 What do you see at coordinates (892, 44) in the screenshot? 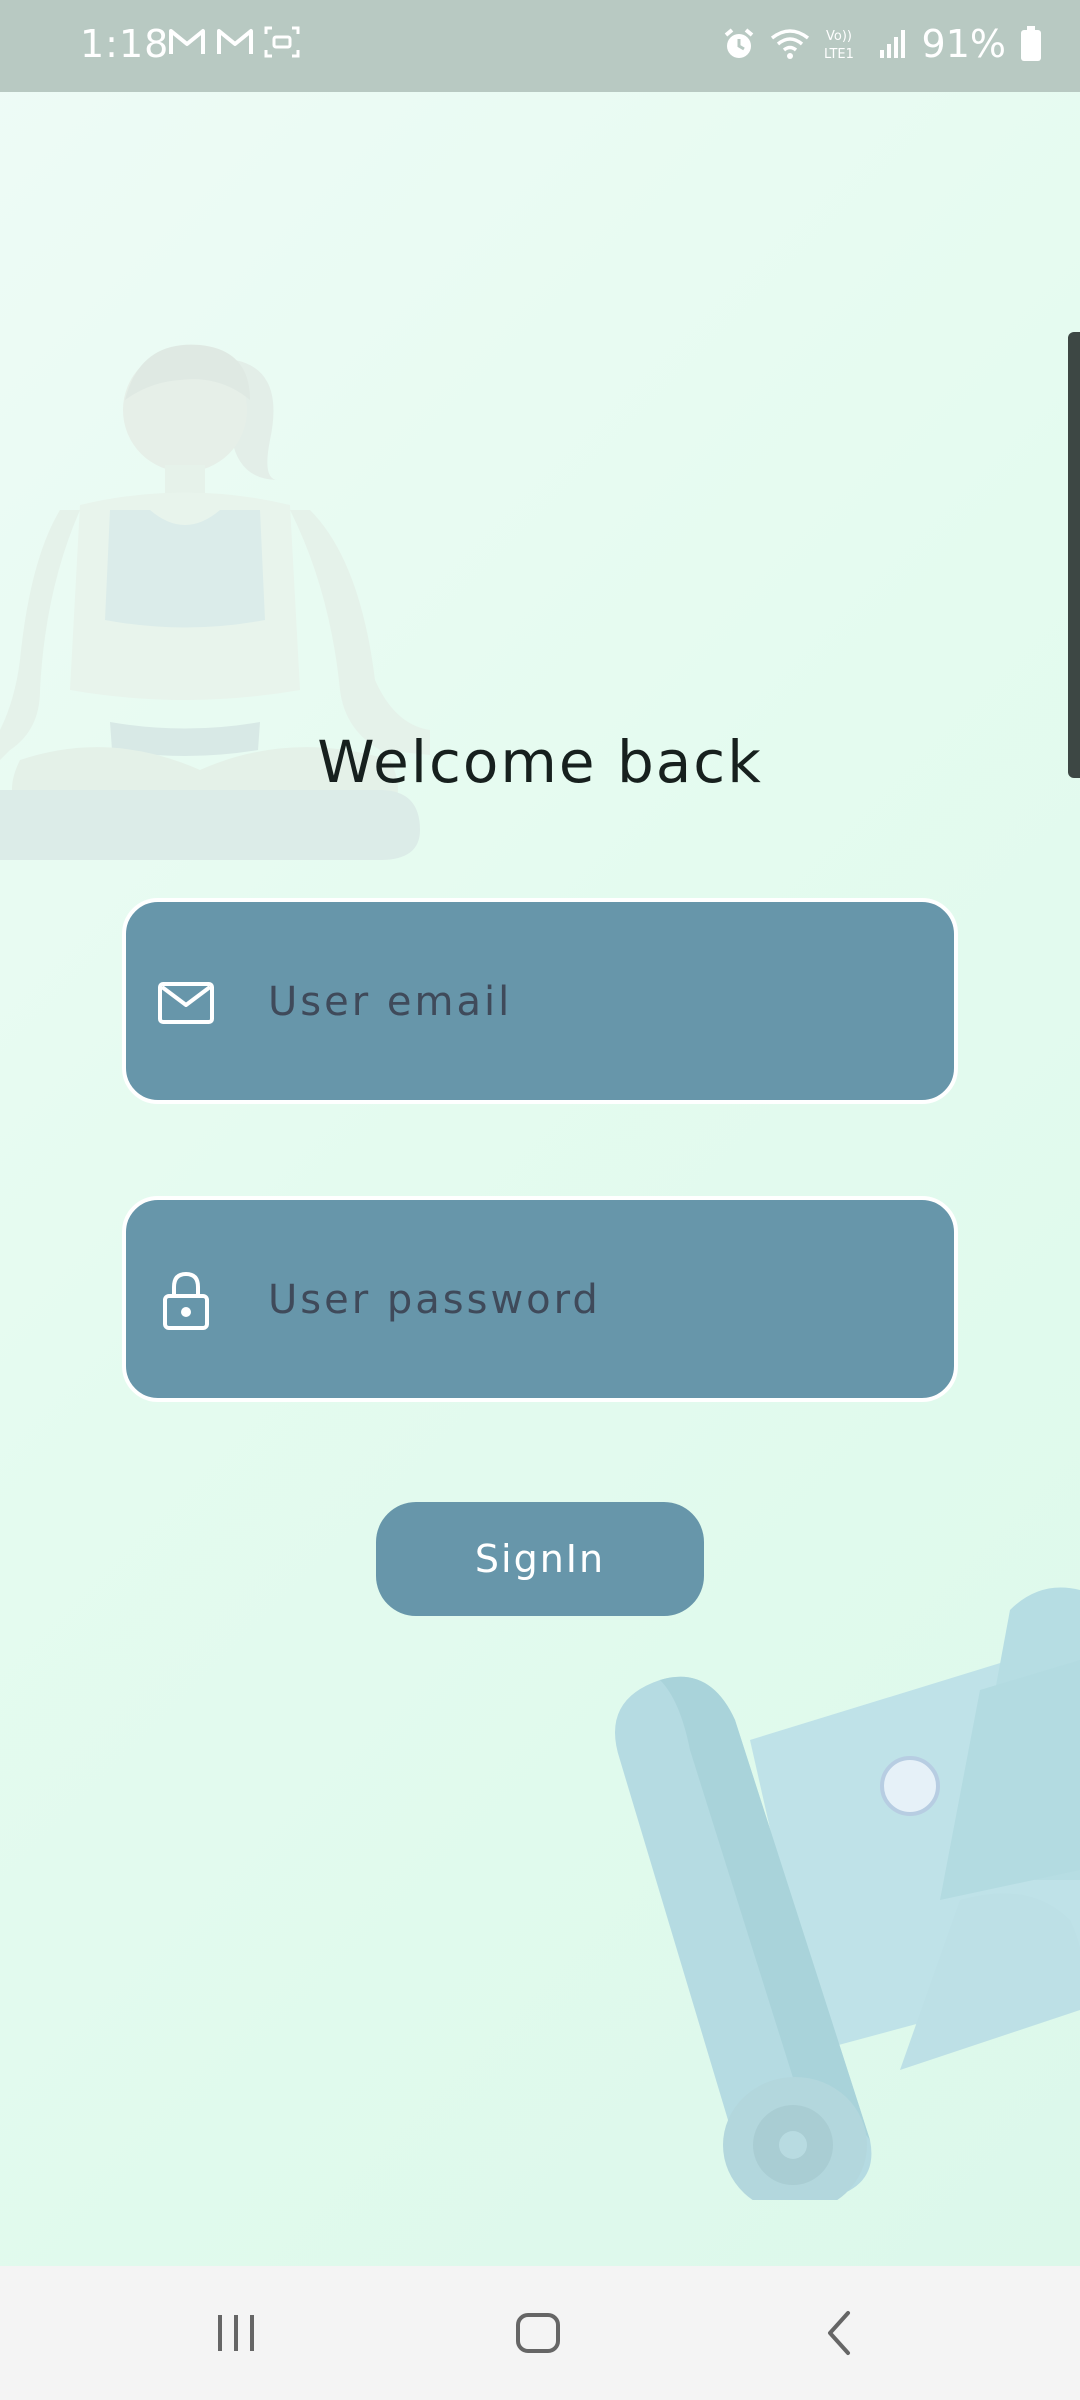
I see `signal-icon` at bounding box center [892, 44].